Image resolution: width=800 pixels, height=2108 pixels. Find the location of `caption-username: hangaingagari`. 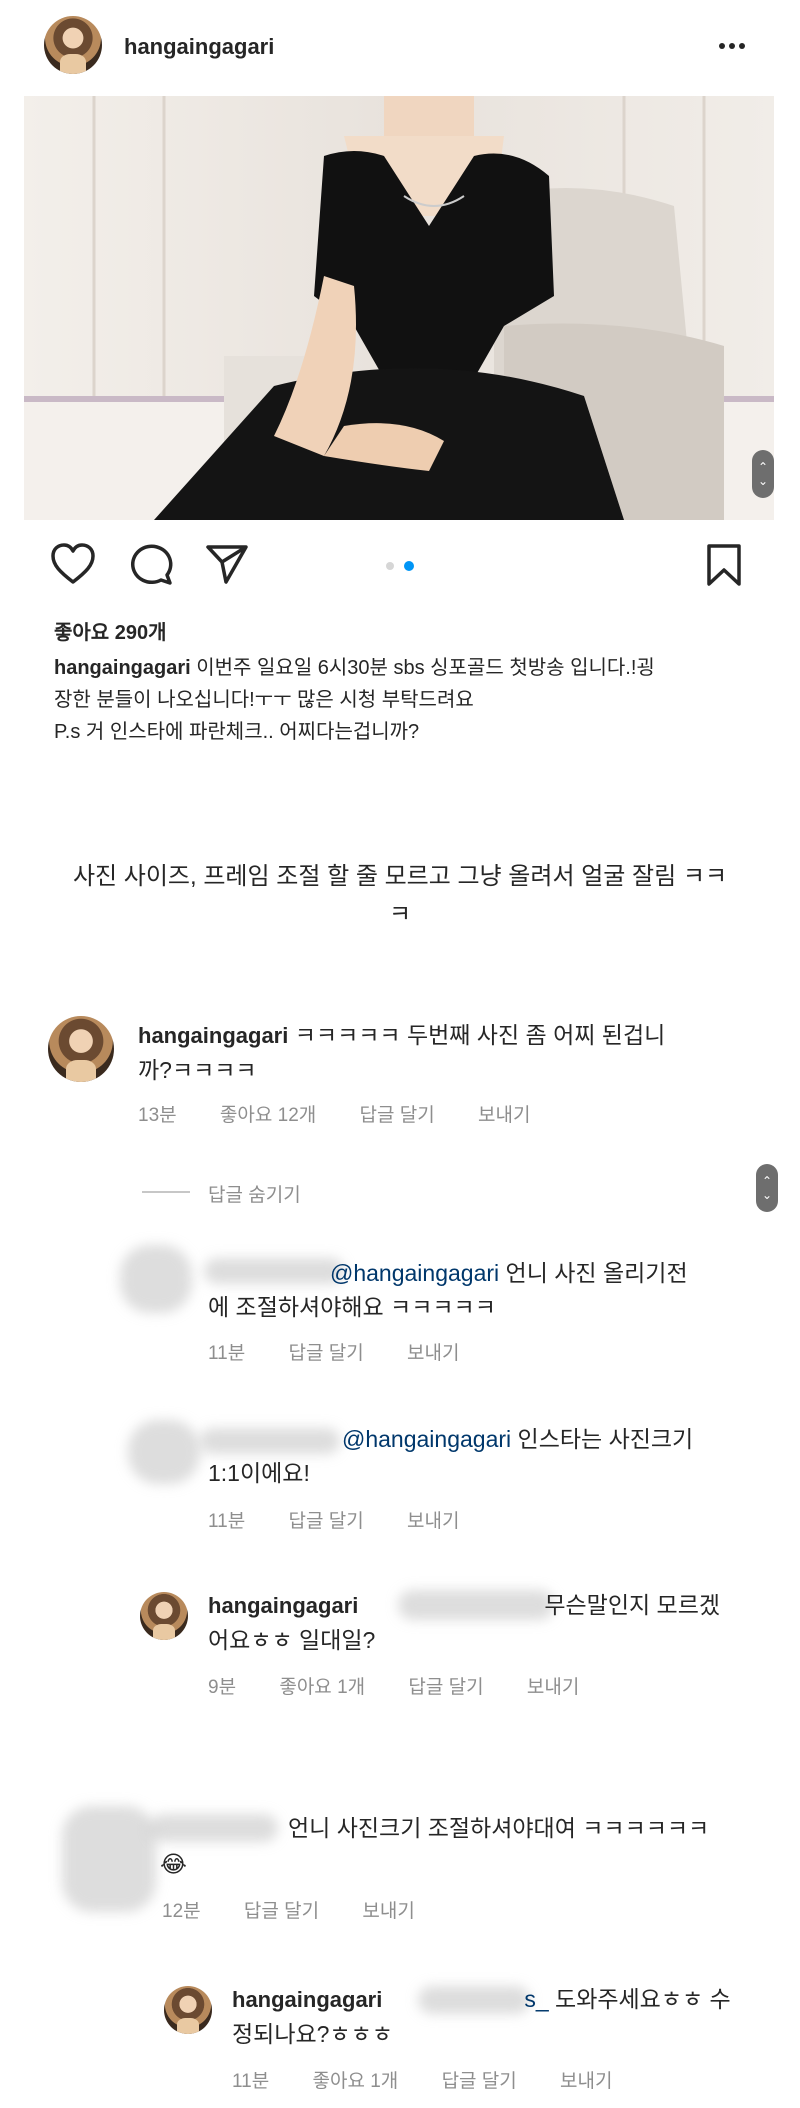

caption-username: hangaingagari is located at coordinates (122, 668).